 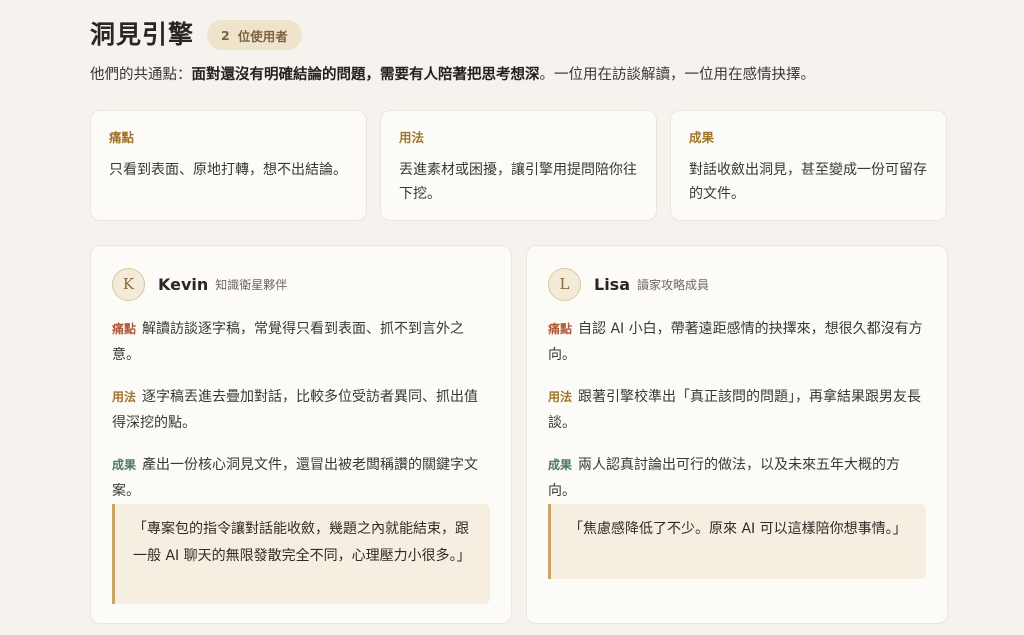 What do you see at coordinates (251, 284) in the screenshot?
I see `user-role: 知識衛星夥伴` at bounding box center [251, 284].